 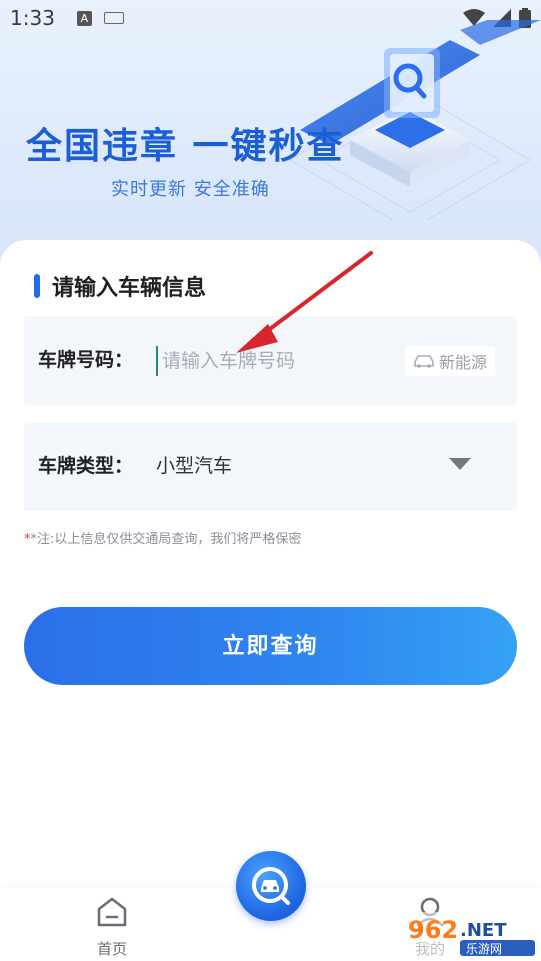 I want to click on plate-type-select: 车牌类型： 小型汽车, so click(x=270, y=466).